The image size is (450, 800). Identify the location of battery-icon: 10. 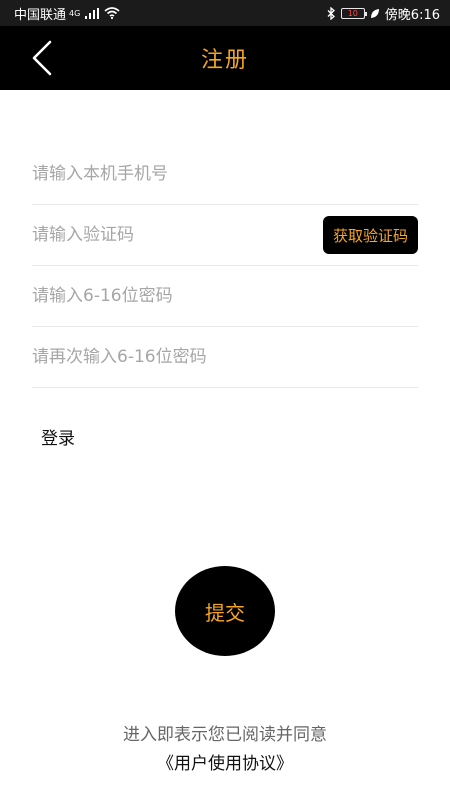
(353, 13).